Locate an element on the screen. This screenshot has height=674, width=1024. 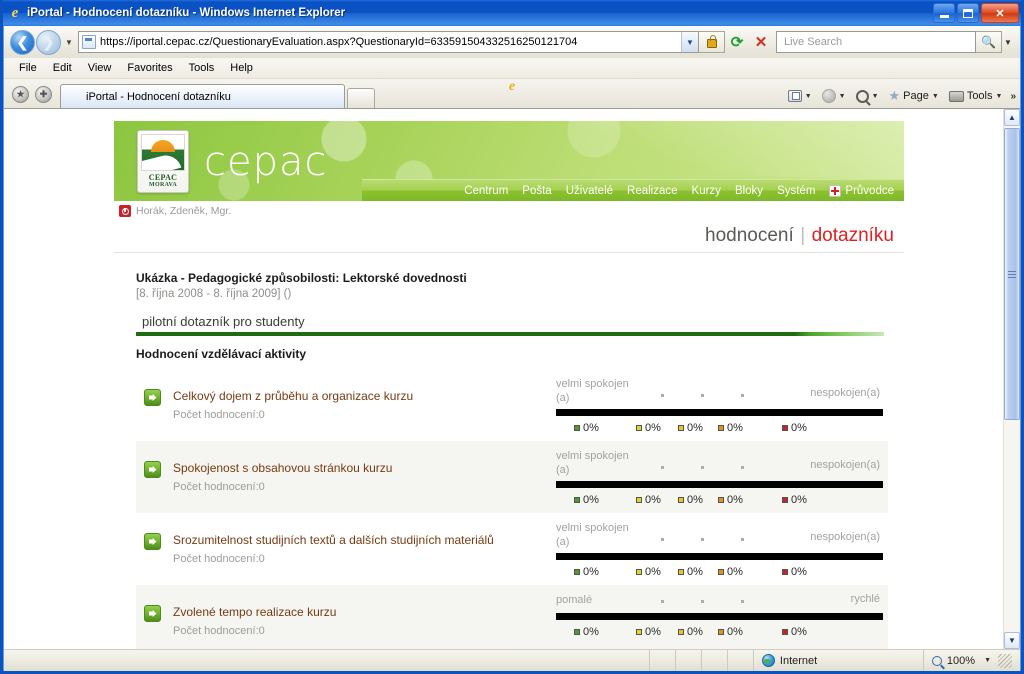
scrollbar-thumb is located at coordinates (1012, 274).